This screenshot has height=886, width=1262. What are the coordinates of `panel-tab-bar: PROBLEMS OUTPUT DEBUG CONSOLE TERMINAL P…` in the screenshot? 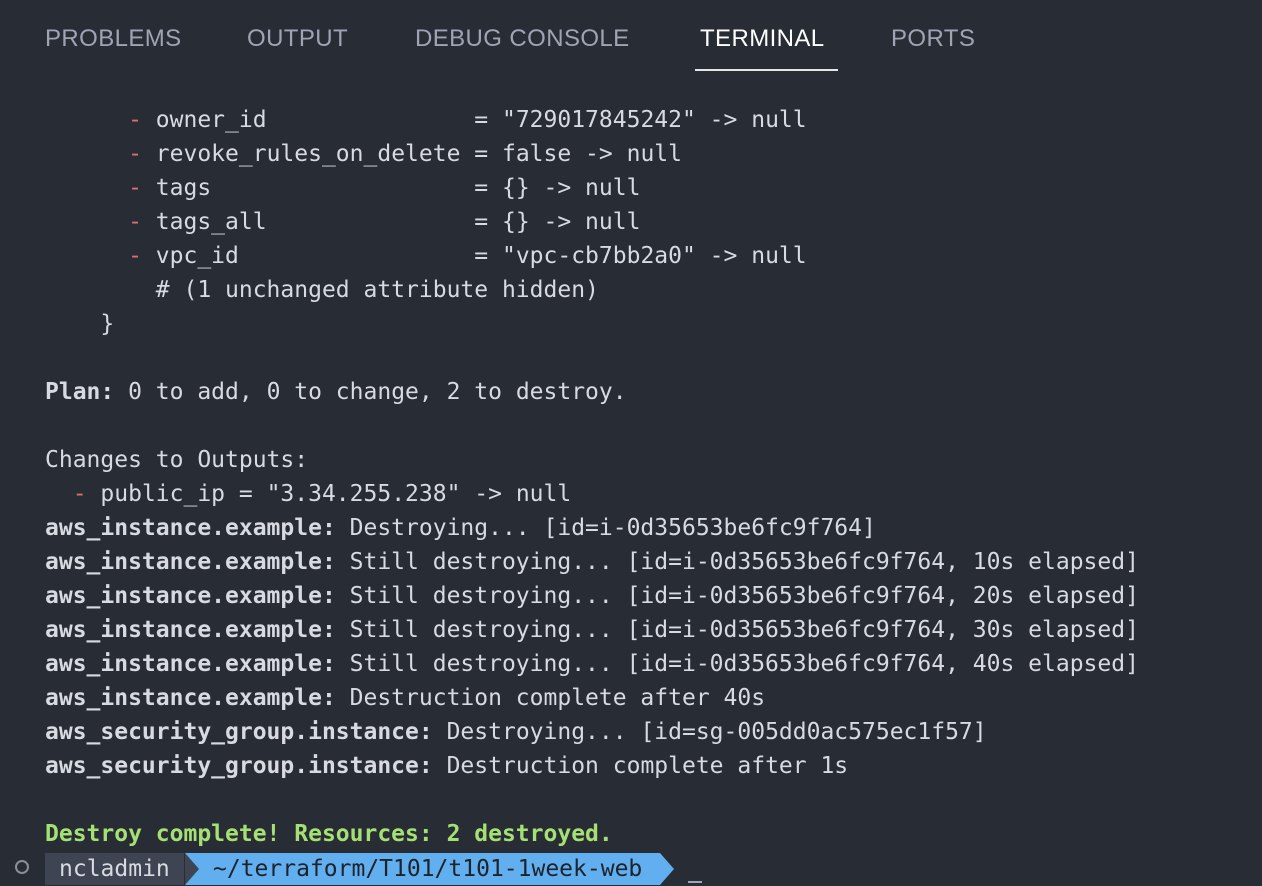 It's located at (631, 39).